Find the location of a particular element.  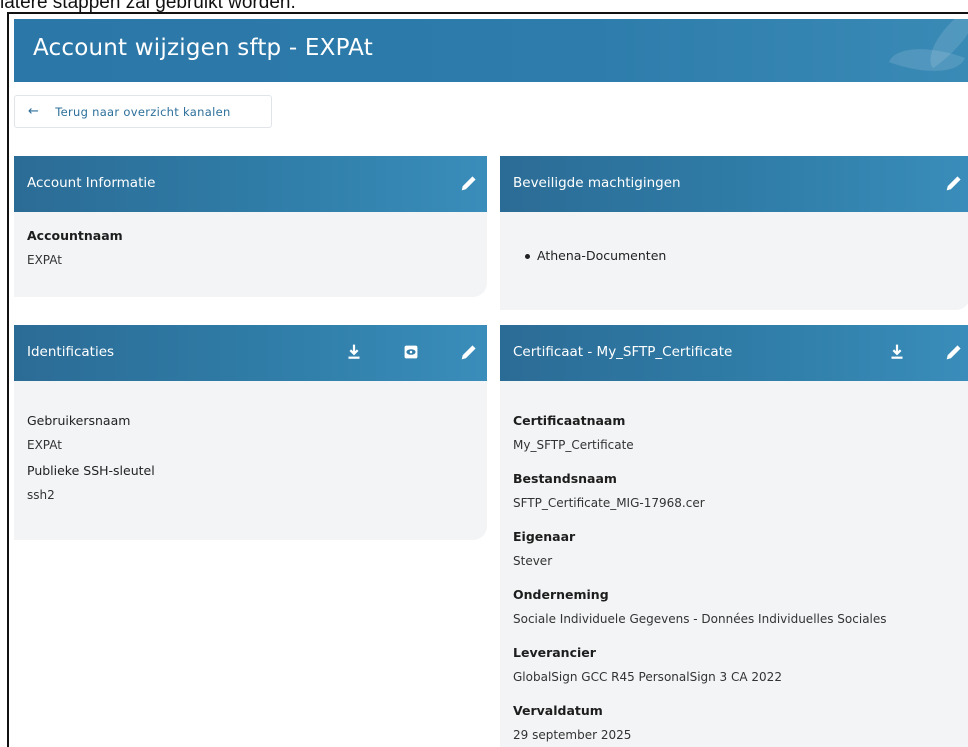

field-value: Stever is located at coordinates (533, 561).